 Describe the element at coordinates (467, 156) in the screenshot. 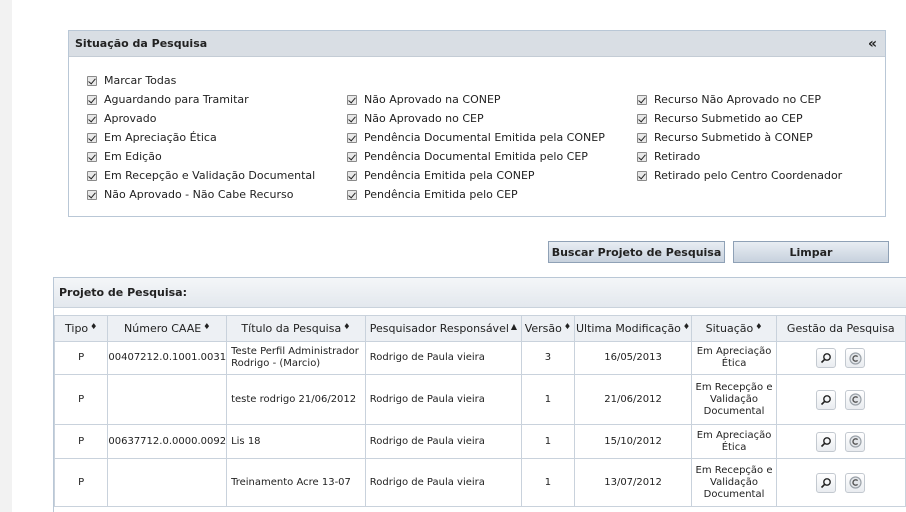

I see `checkbox-pendencia-documental-cep: Pendência Documental Emitida pelo CEP` at that location.